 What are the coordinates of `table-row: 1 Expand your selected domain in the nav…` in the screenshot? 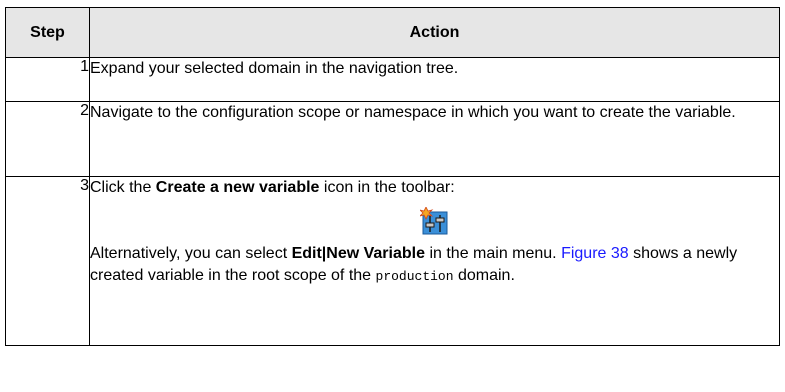 It's located at (392, 79).